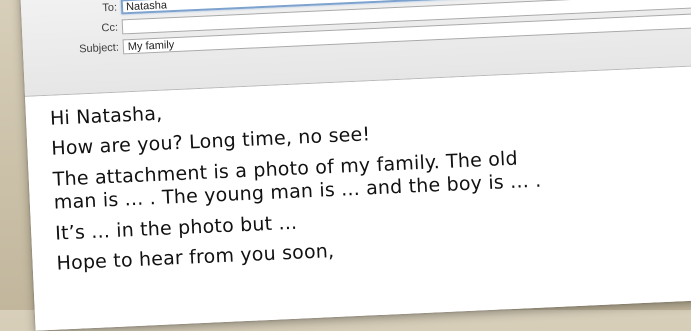 This screenshot has width=691, height=331. Describe the element at coordinates (99, 48) in the screenshot. I see `subject-label: Subject:` at that location.